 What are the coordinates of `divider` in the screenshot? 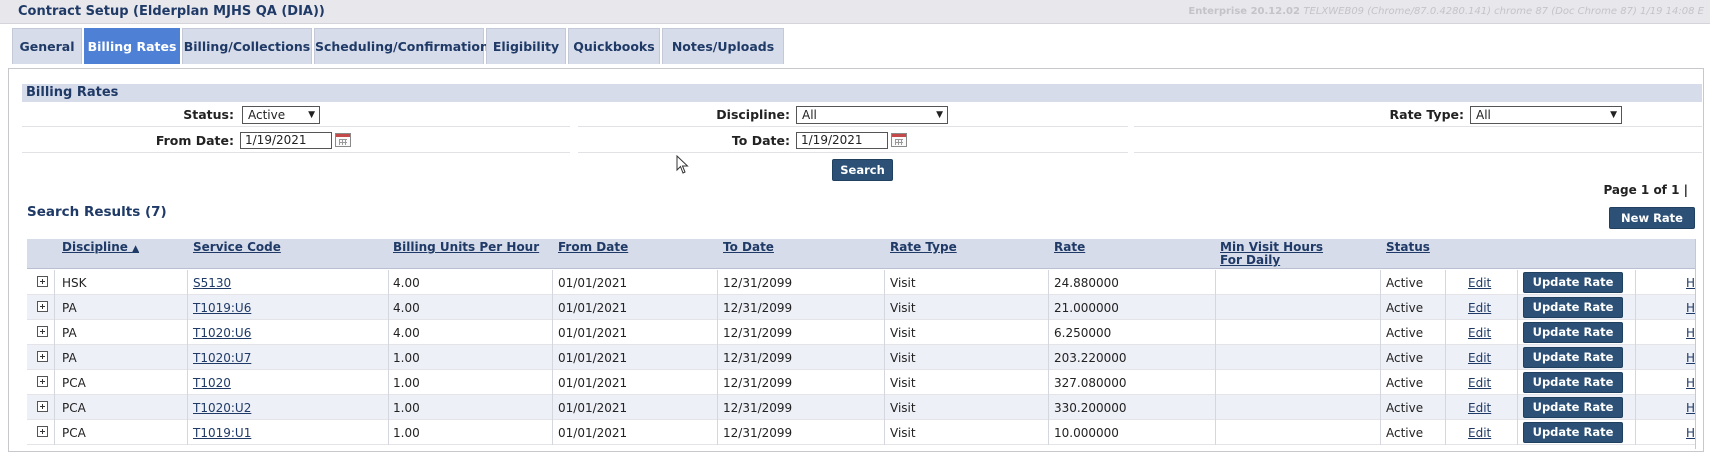 It's located at (853, 152).